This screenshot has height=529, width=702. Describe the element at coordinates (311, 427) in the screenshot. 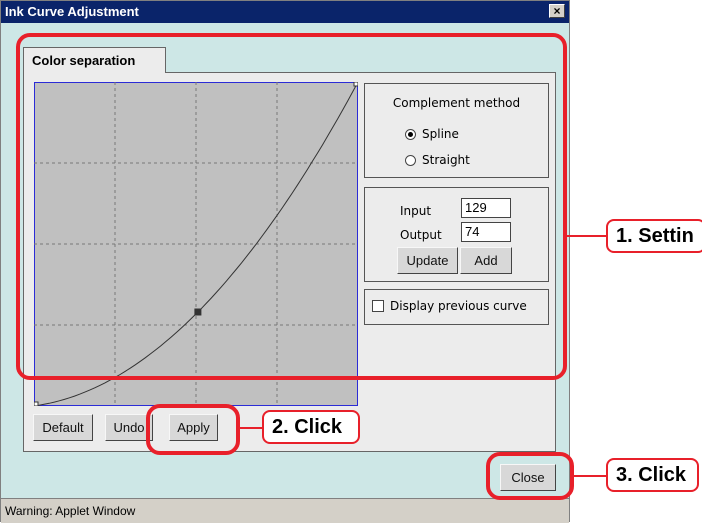

I see `callout-apply: 2. Click` at that location.